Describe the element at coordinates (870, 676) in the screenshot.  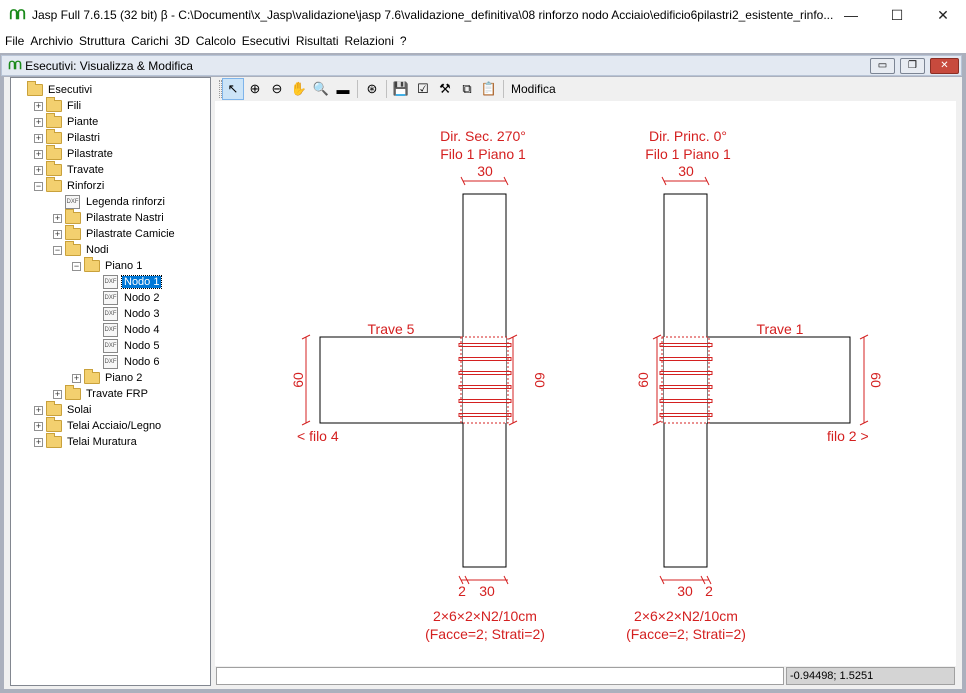
I see `status-coordinates: -0.94498; 1.5251` at that location.